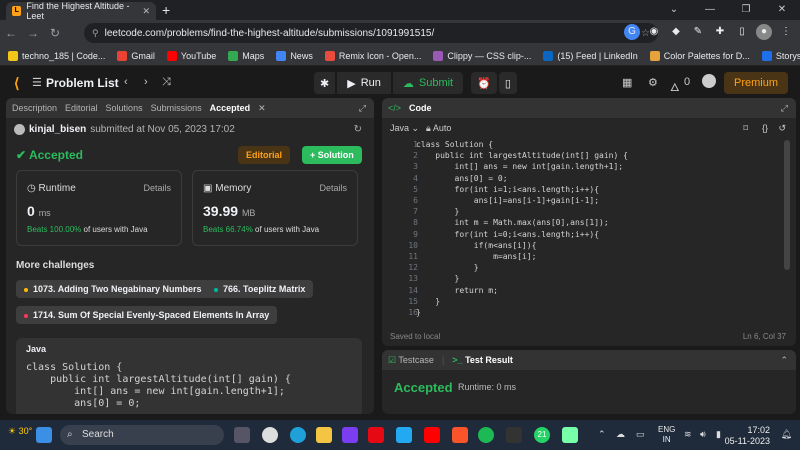 This screenshot has width=800, height=450. Describe the element at coordinates (514, 435) in the screenshot. I see `terminal-icon` at that location.